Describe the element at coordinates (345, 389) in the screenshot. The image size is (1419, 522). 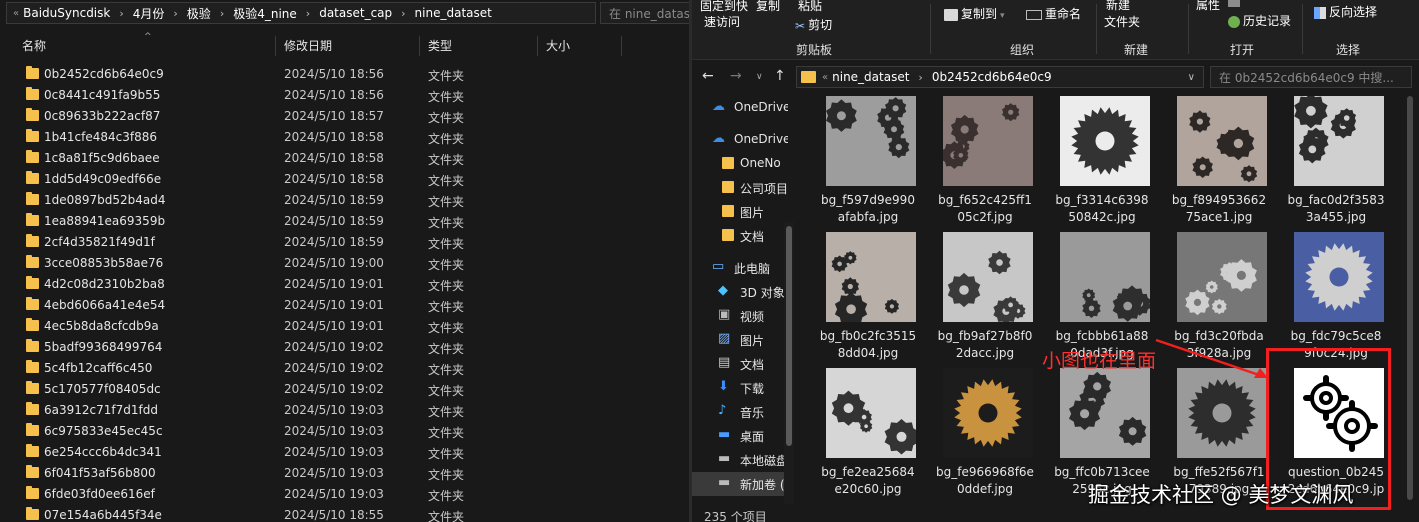
I see `table-row: 5c170577f08405dc 2024/5/10 19:02 文件夹` at that location.